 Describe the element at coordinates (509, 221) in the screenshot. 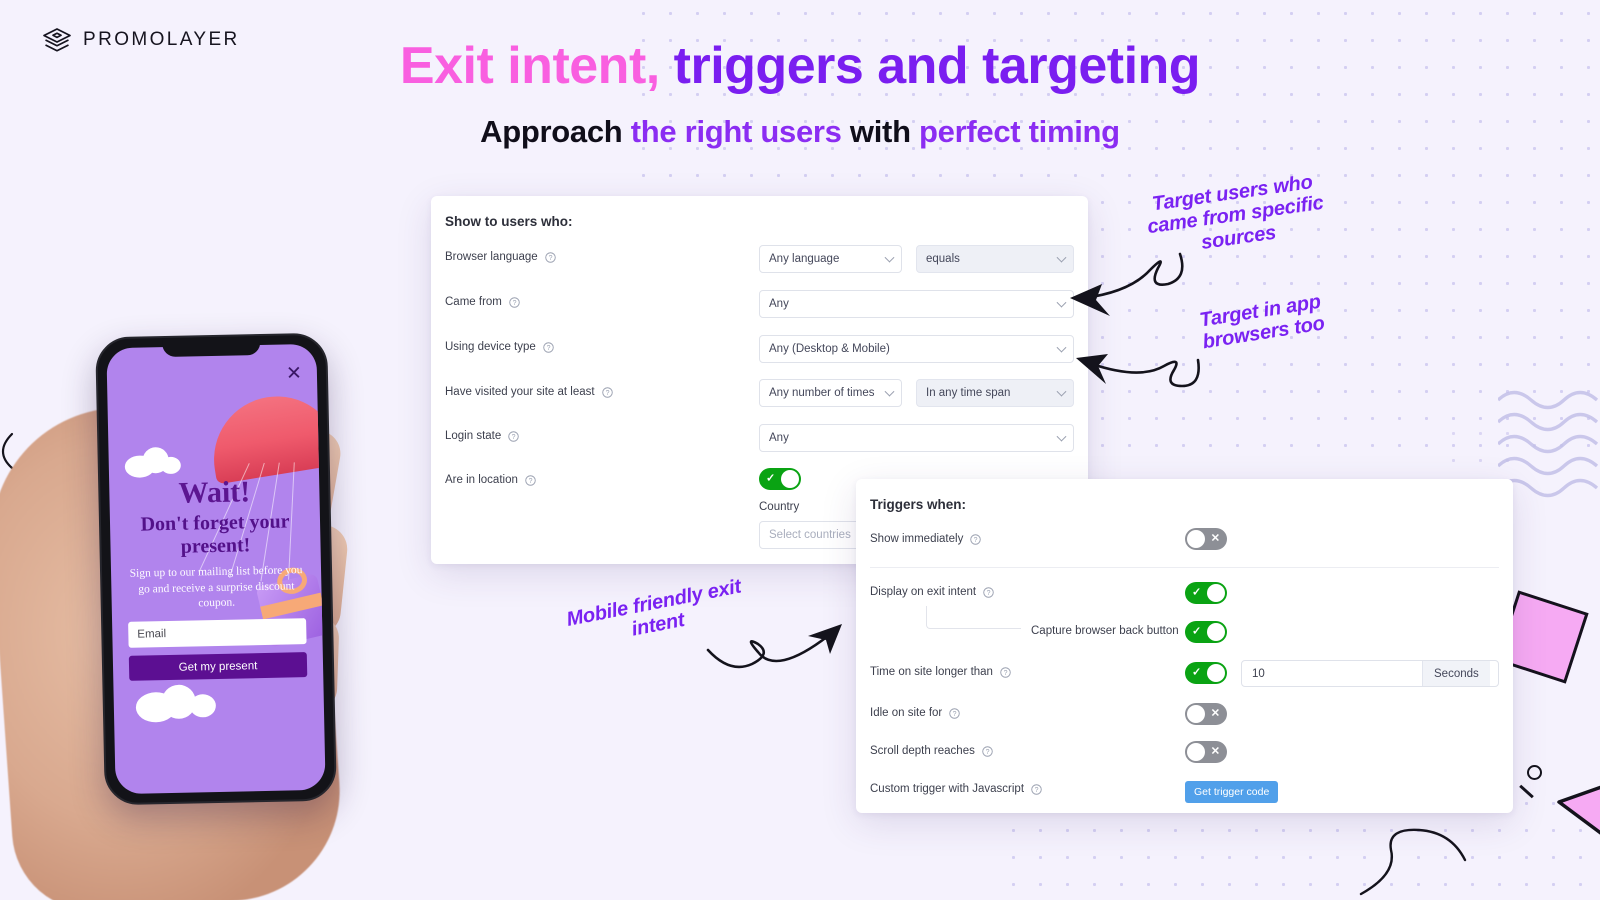

I see `targeting-panel-title: Show to users who:` at that location.